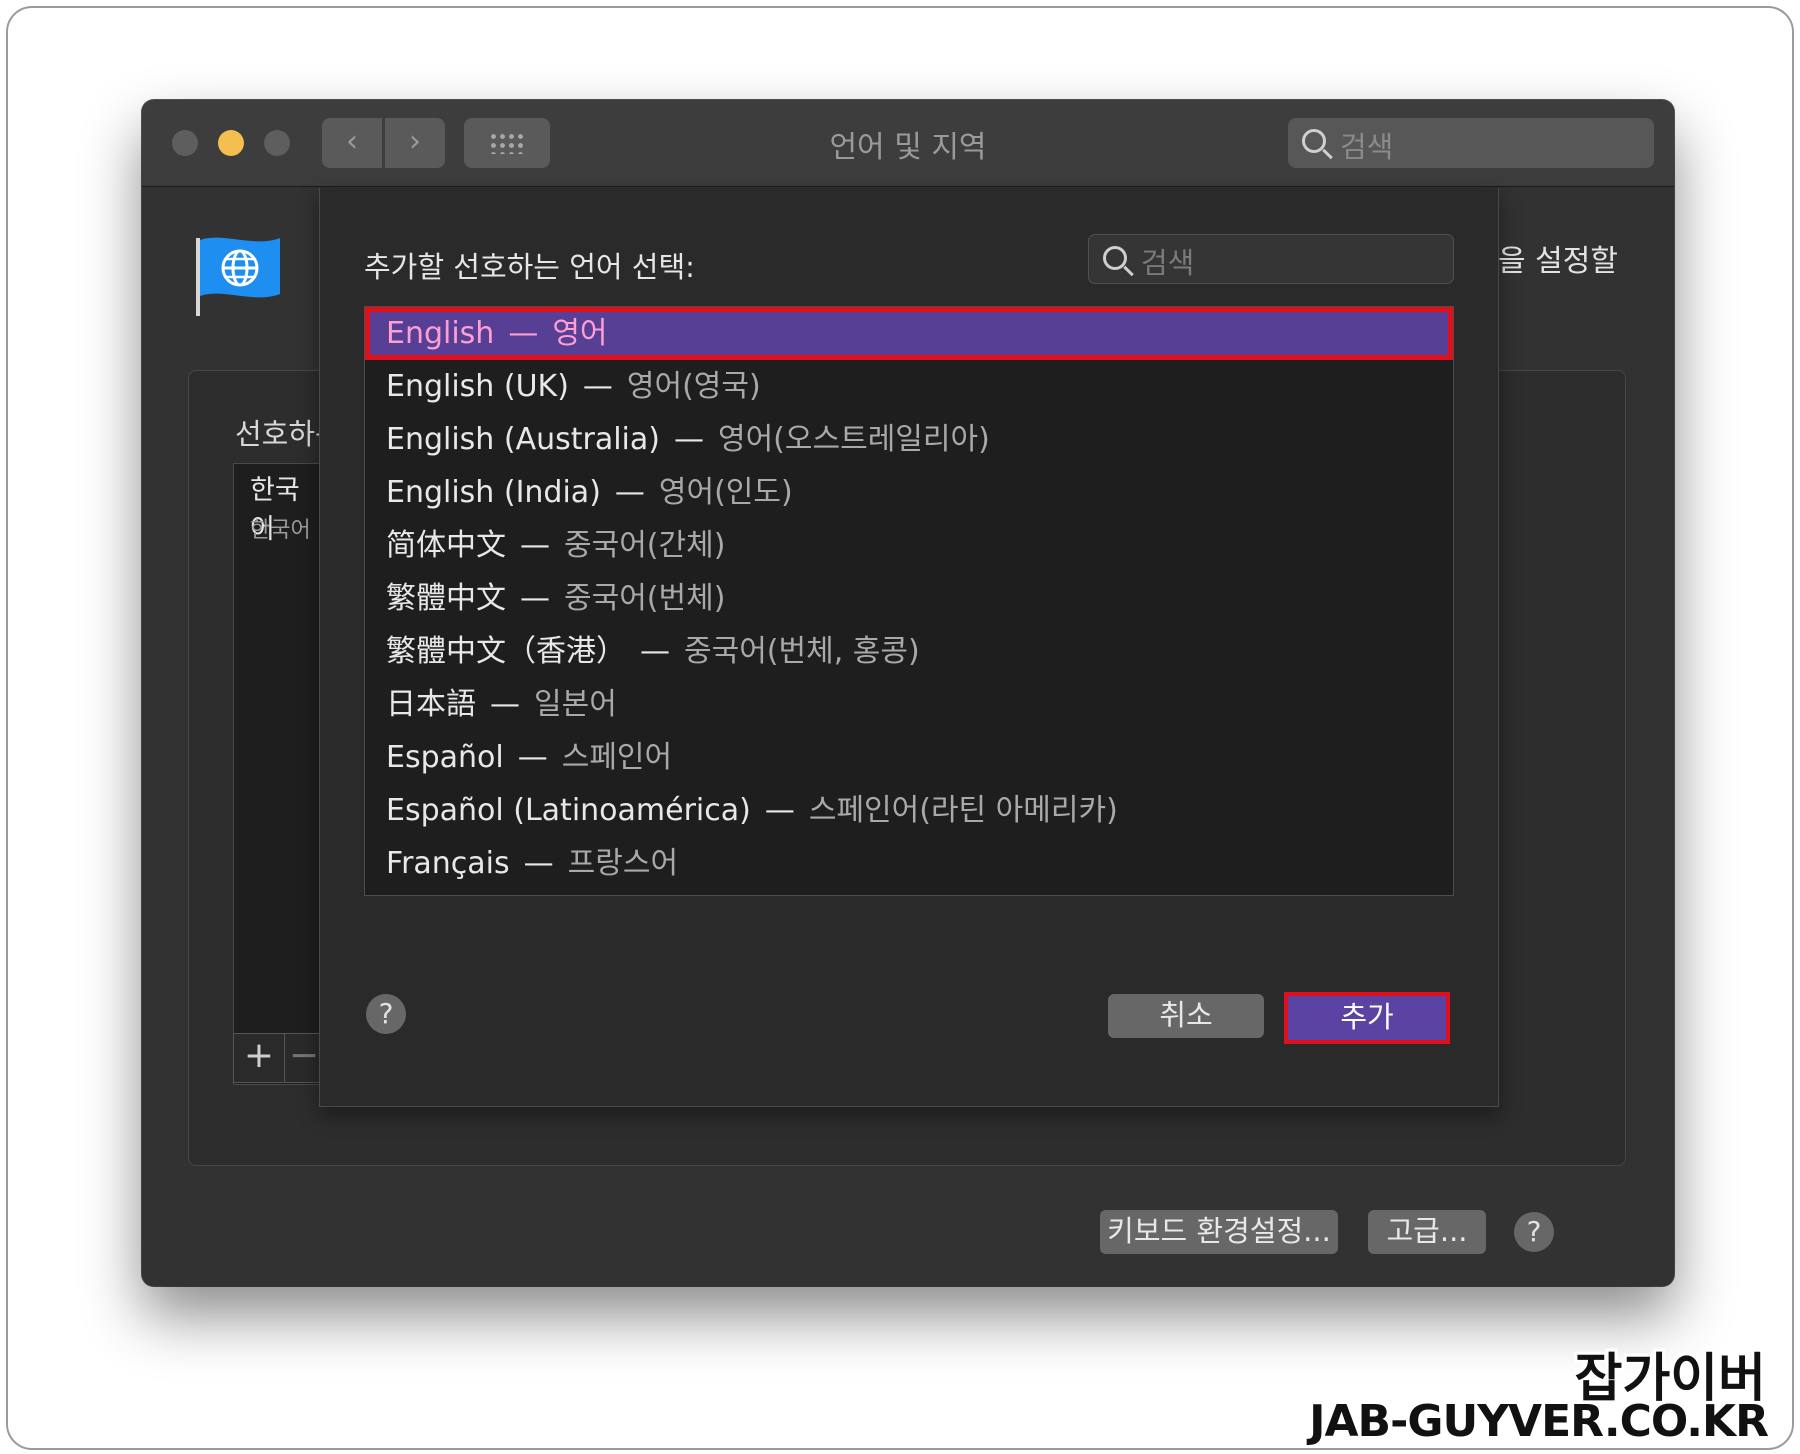 The width and height of the screenshot is (1800, 1454). Describe the element at coordinates (280, 530) in the screenshot. I see `list-item-sub: 한국어` at that location.